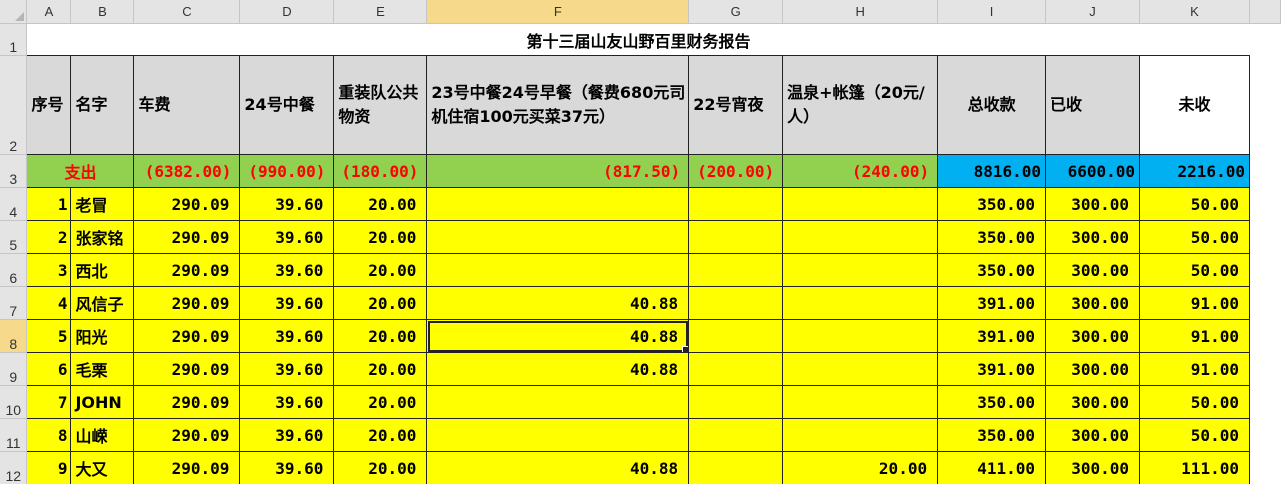 This screenshot has width=1281, height=484. I want to click on cell-name: JOHN, so click(102, 402).